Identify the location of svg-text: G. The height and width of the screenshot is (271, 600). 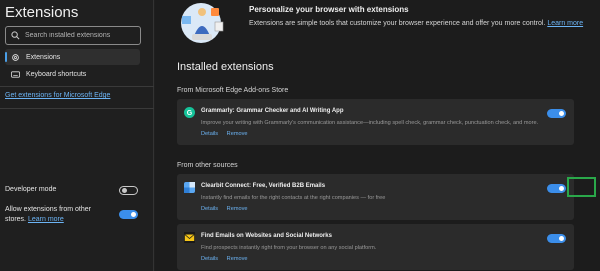
(190, 113).